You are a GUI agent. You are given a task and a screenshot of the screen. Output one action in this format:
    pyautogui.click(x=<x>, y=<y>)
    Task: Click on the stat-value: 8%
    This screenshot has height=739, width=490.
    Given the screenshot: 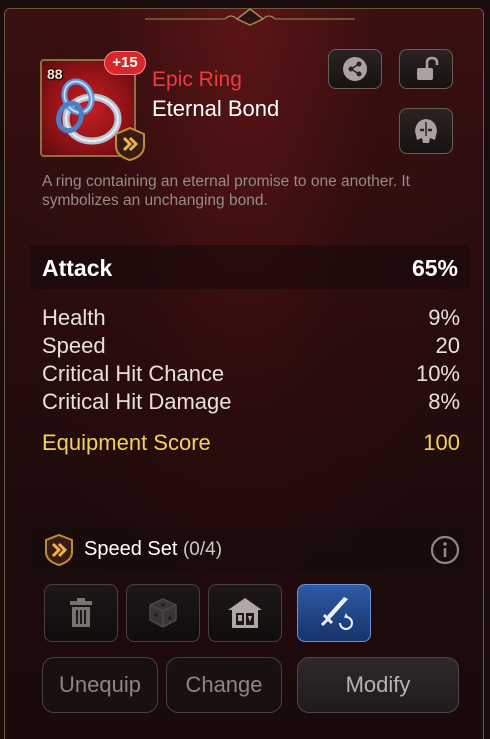 What is the action you would take?
    pyautogui.click(x=444, y=401)
    